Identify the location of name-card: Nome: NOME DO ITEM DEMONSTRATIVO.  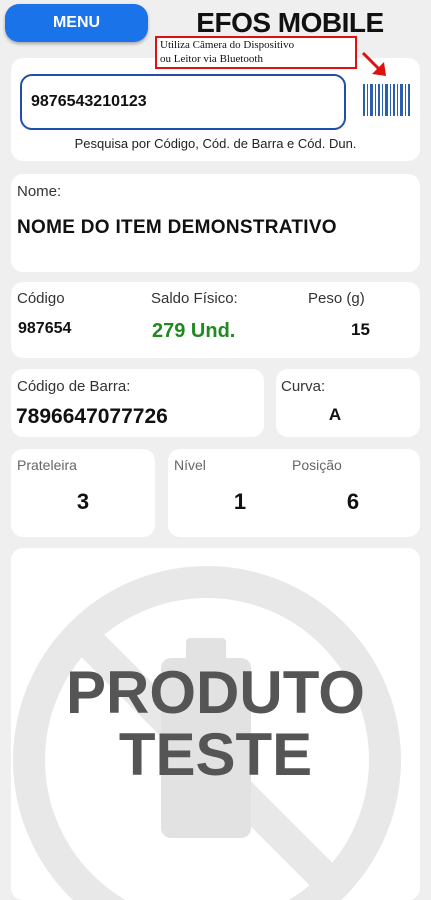
(215, 223).